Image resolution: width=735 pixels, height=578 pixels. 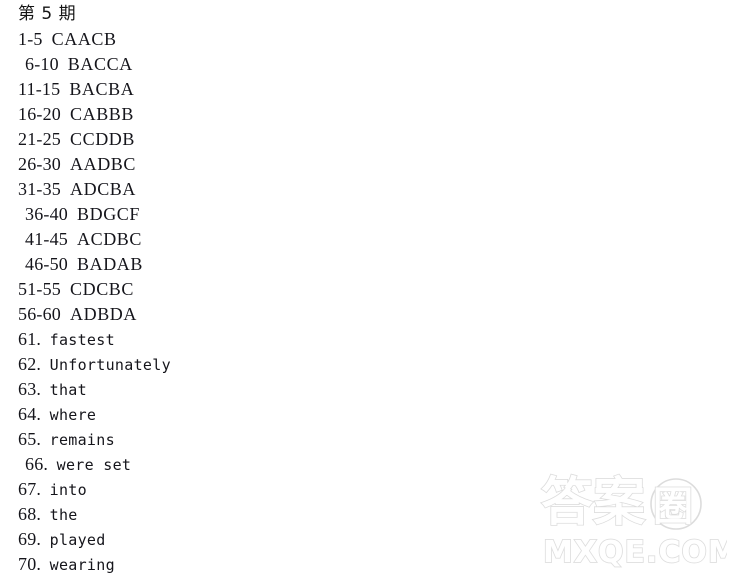 What do you see at coordinates (82, 565) in the screenshot?
I see `answer-word: wearing` at bounding box center [82, 565].